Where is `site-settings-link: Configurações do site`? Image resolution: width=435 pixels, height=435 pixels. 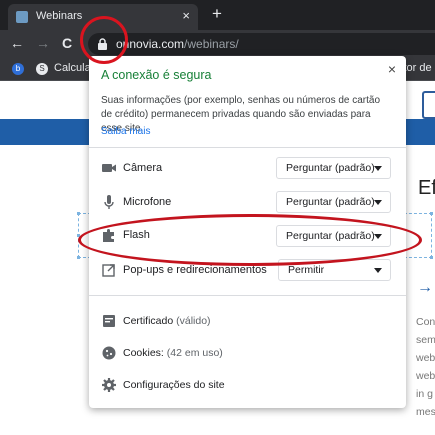
site-settings-link: Configurações do site is located at coordinates (174, 385).